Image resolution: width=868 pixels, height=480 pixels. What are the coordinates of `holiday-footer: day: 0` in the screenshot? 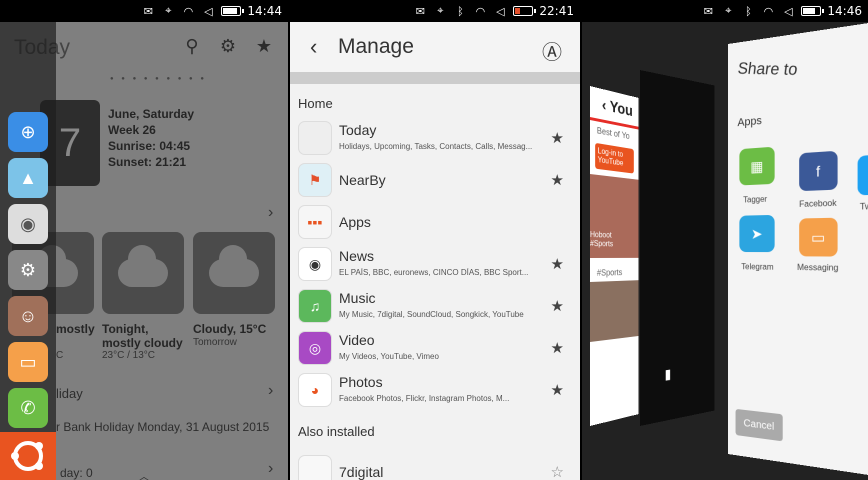 It's located at (76, 473).